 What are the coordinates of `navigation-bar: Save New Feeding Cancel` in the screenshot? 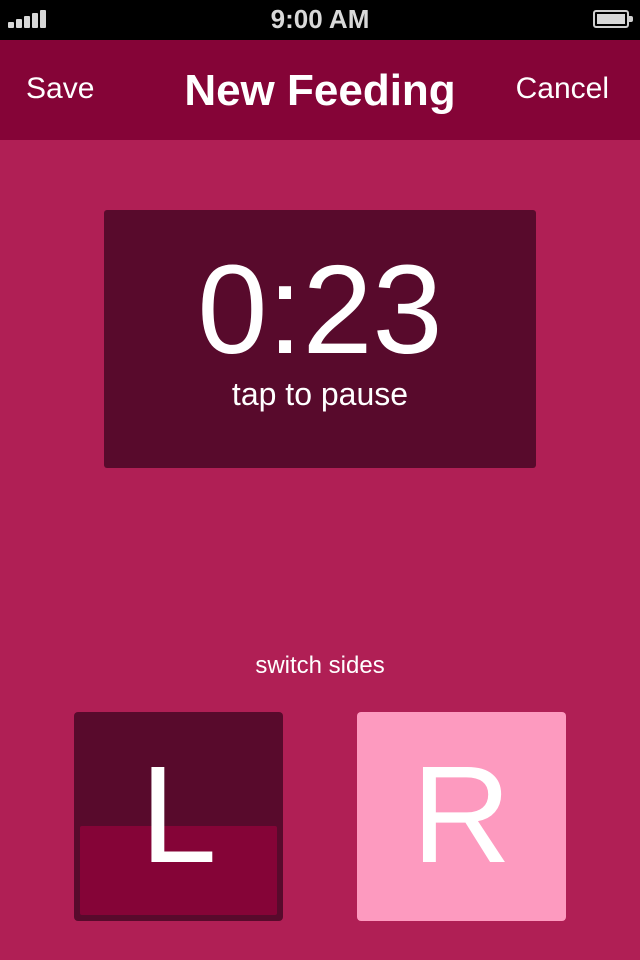 It's located at (320, 90).